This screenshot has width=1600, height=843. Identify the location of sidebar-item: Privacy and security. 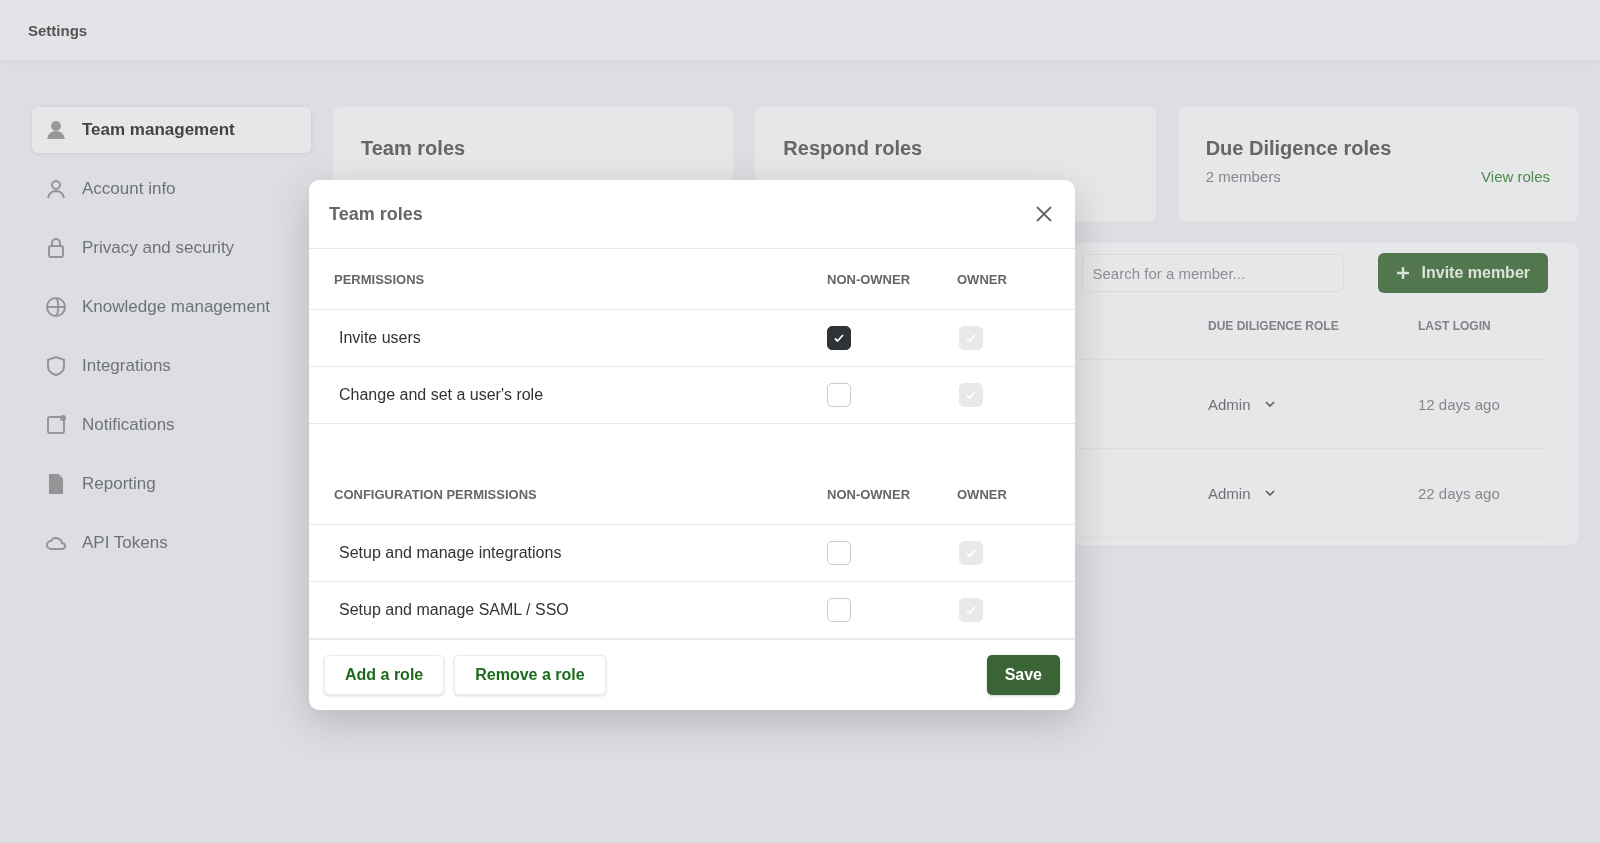
(171, 248).